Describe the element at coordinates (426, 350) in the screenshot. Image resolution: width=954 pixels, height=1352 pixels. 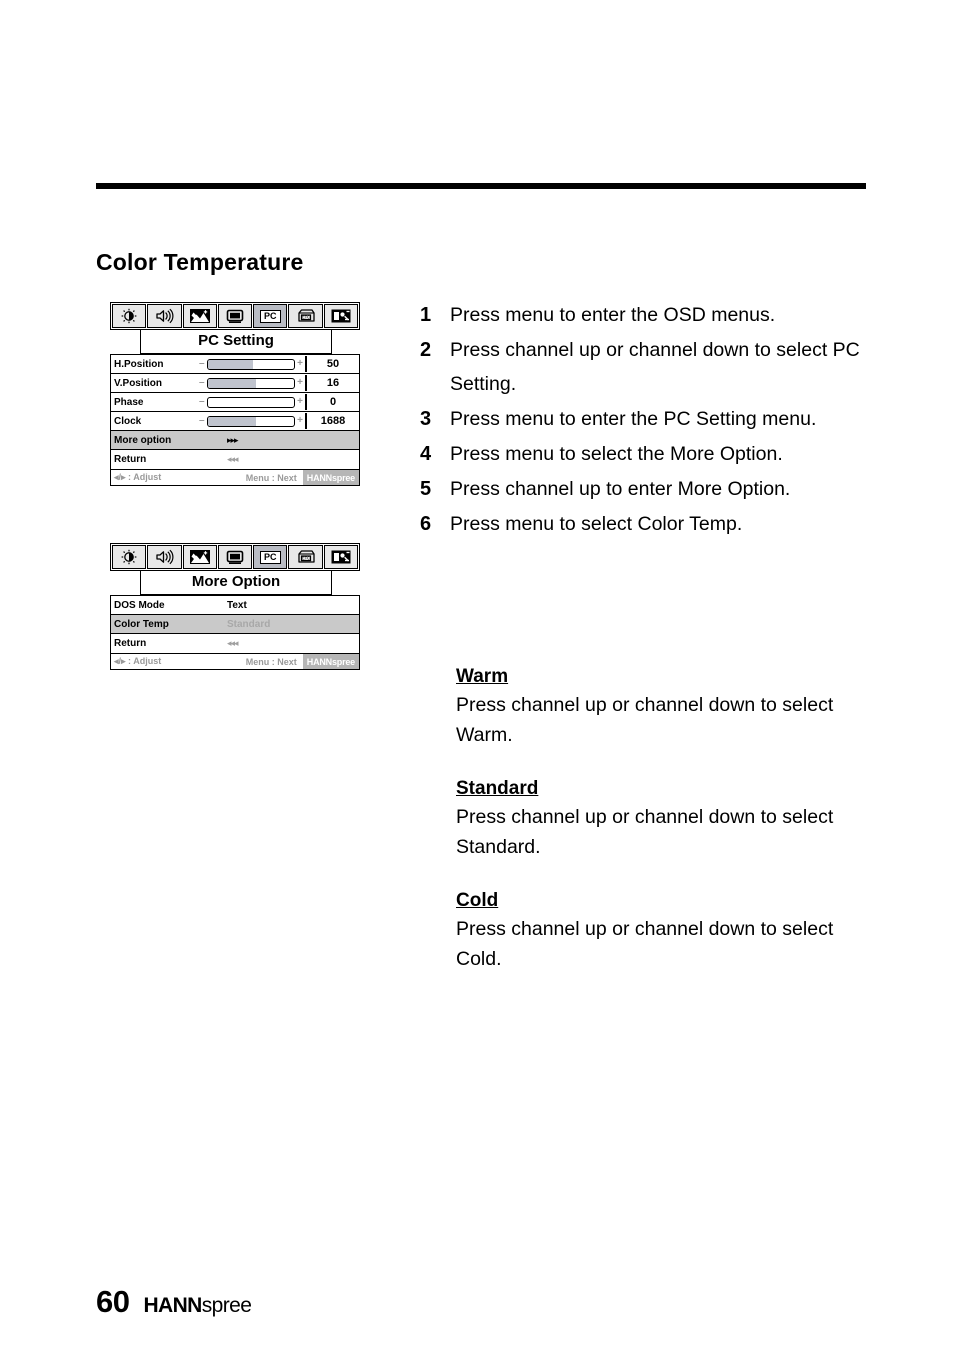
I see `step-number: 2` at that location.